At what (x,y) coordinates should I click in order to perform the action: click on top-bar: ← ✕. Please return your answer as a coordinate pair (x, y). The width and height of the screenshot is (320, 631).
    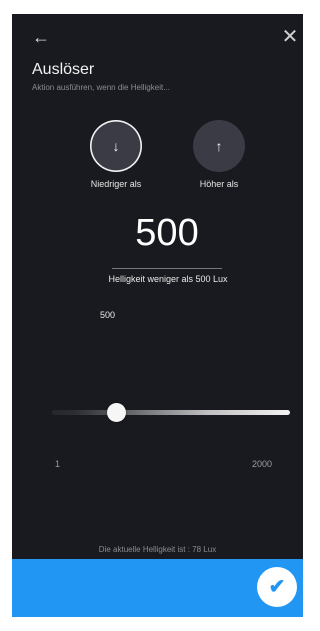
    Looking at the image, I should click on (157, 36).